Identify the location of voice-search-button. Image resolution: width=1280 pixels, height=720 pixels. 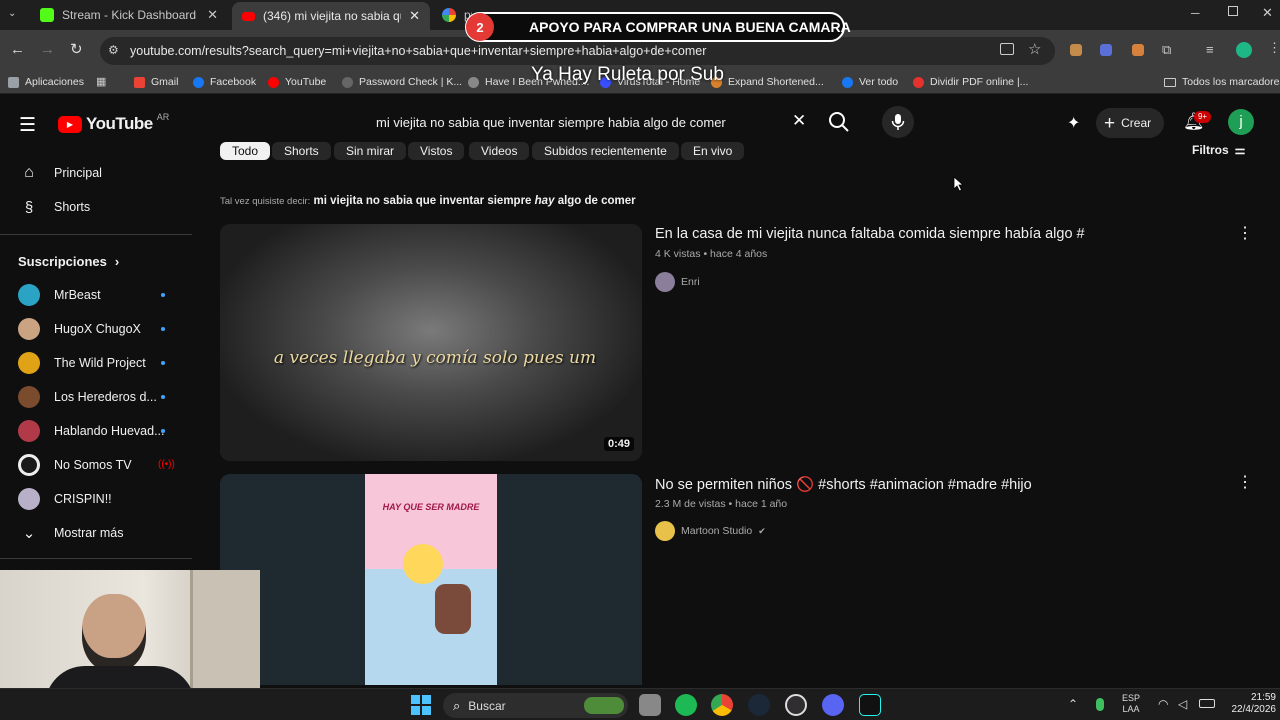
(898, 122).